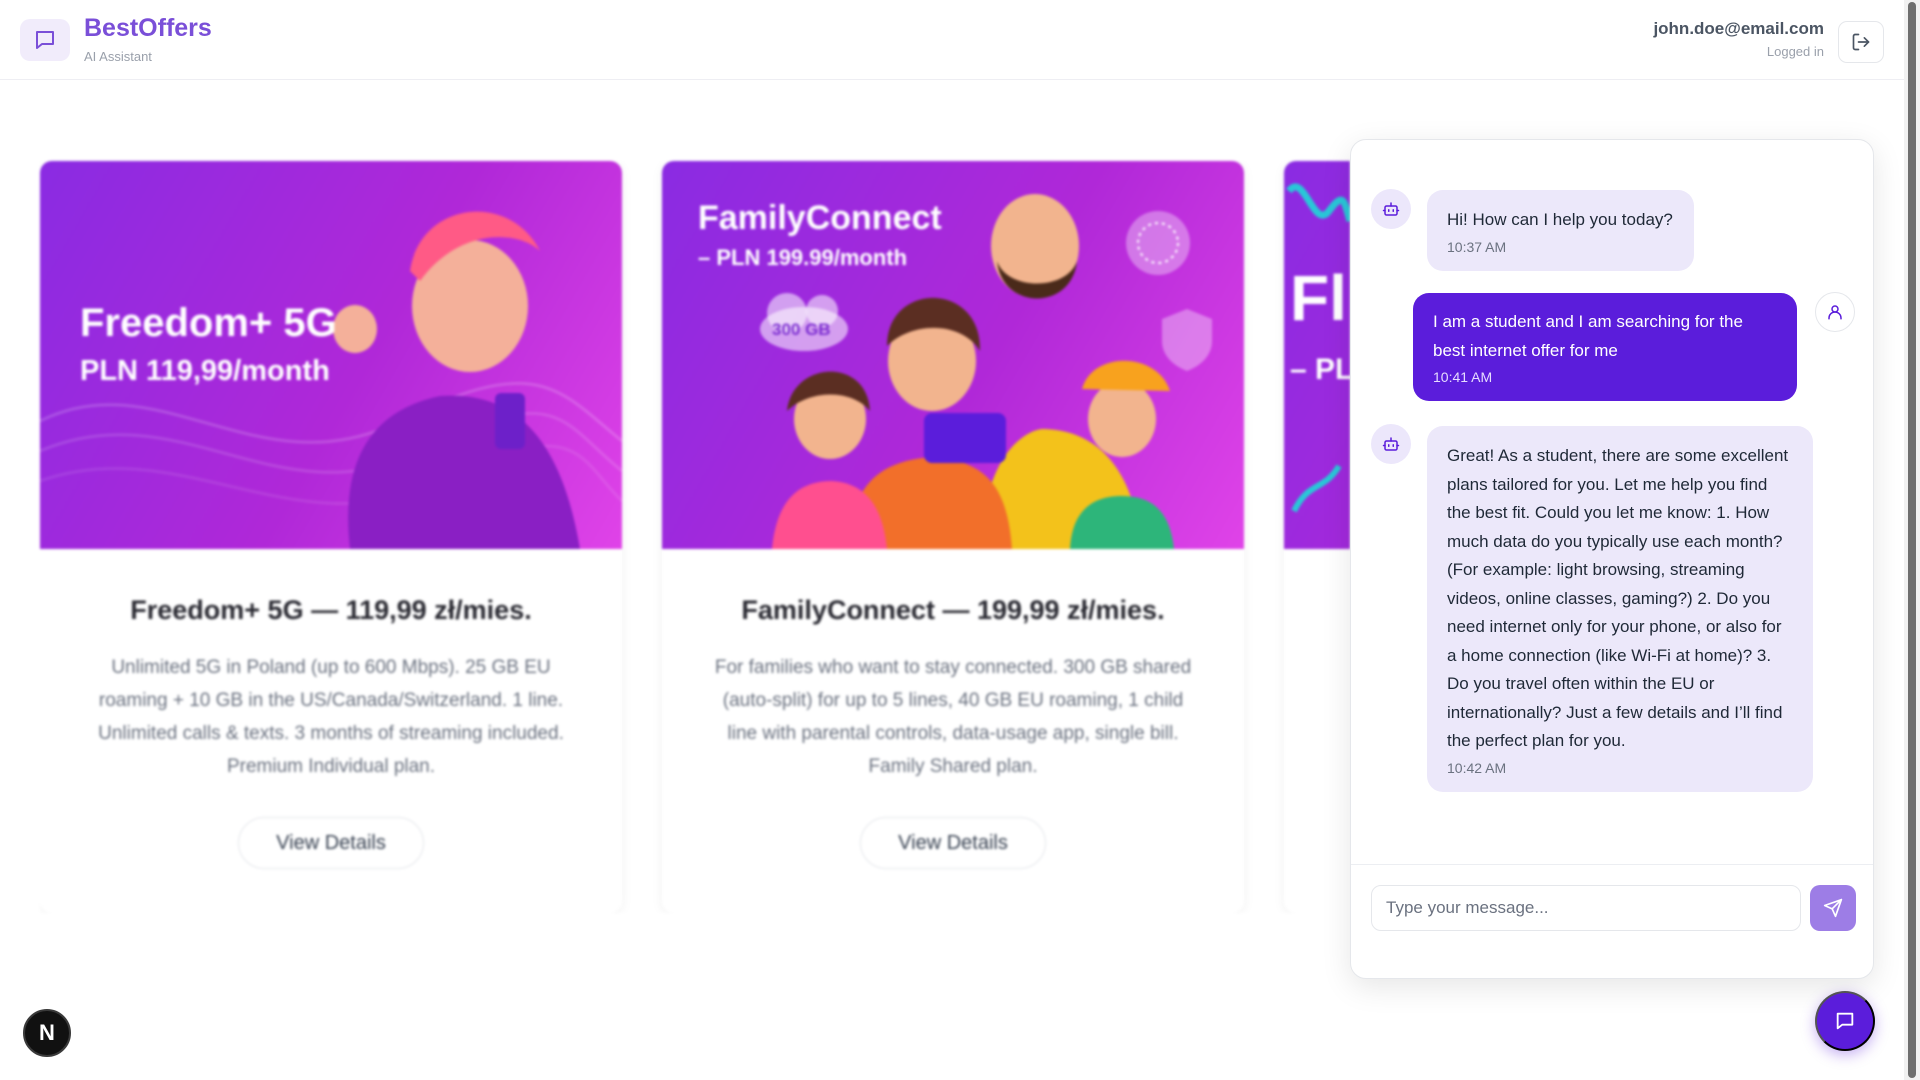 The image size is (1920, 1080). I want to click on send-button, so click(1833, 908).